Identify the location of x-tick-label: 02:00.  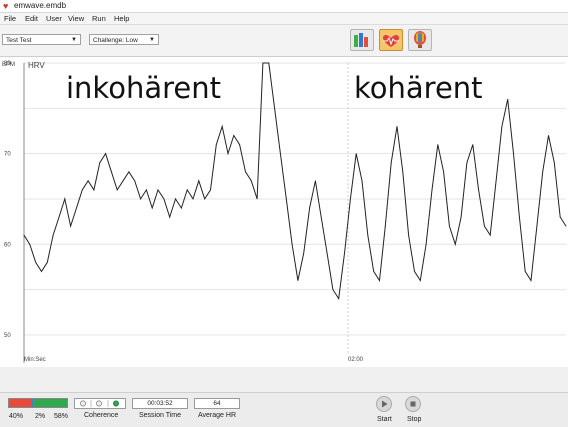
(356, 360).